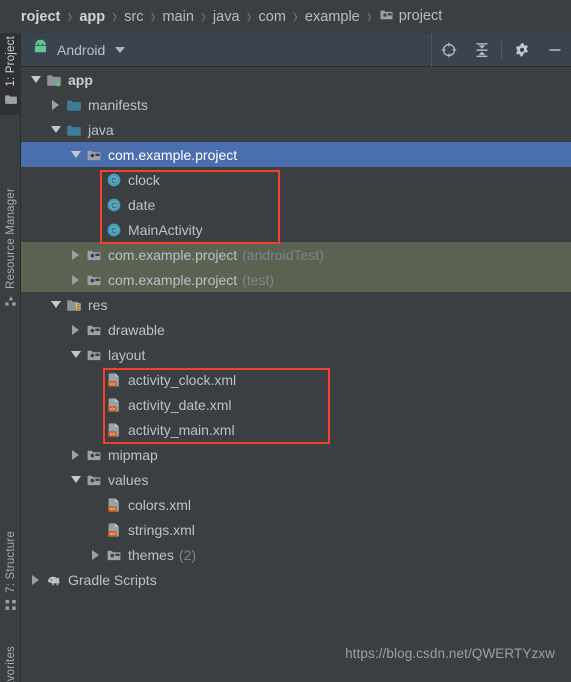 This screenshot has width=571, height=682. What do you see at coordinates (114, 230) in the screenshot?
I see `svg-text: C` at bounding box center [114, 230].